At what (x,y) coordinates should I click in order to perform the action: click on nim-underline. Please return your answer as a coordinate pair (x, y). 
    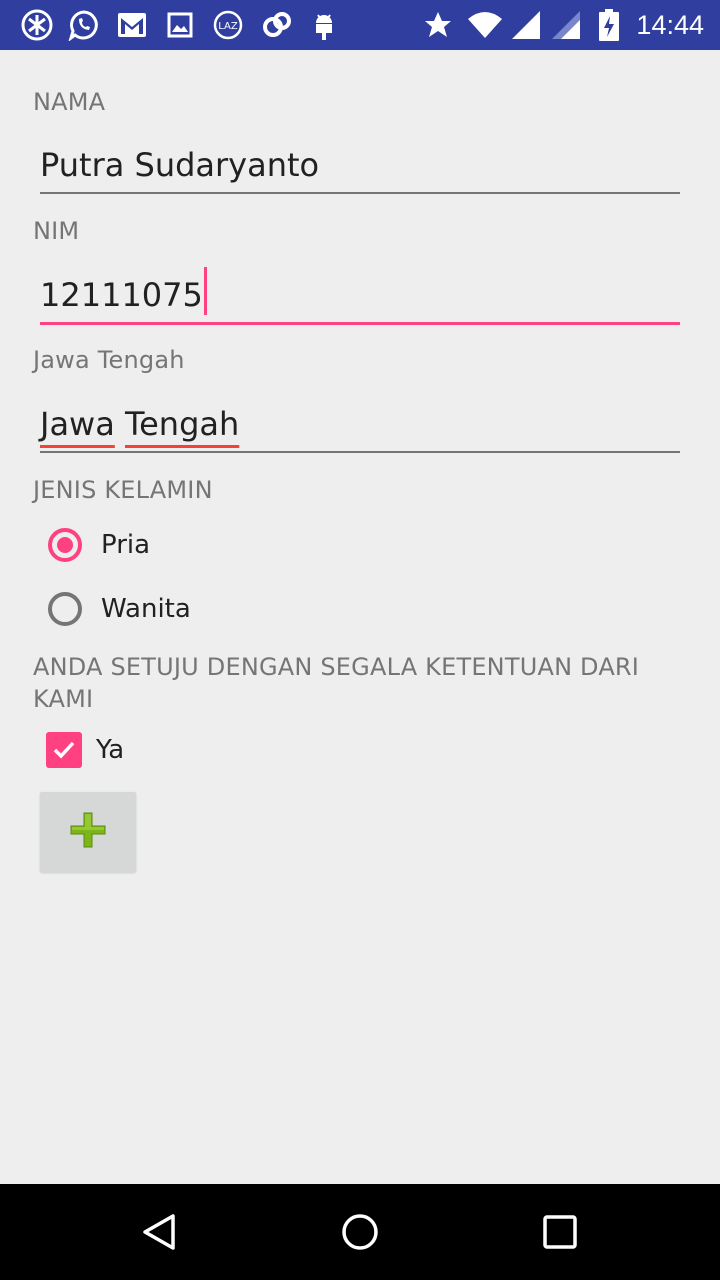
    Looking at the image, I should click on (360, 323).